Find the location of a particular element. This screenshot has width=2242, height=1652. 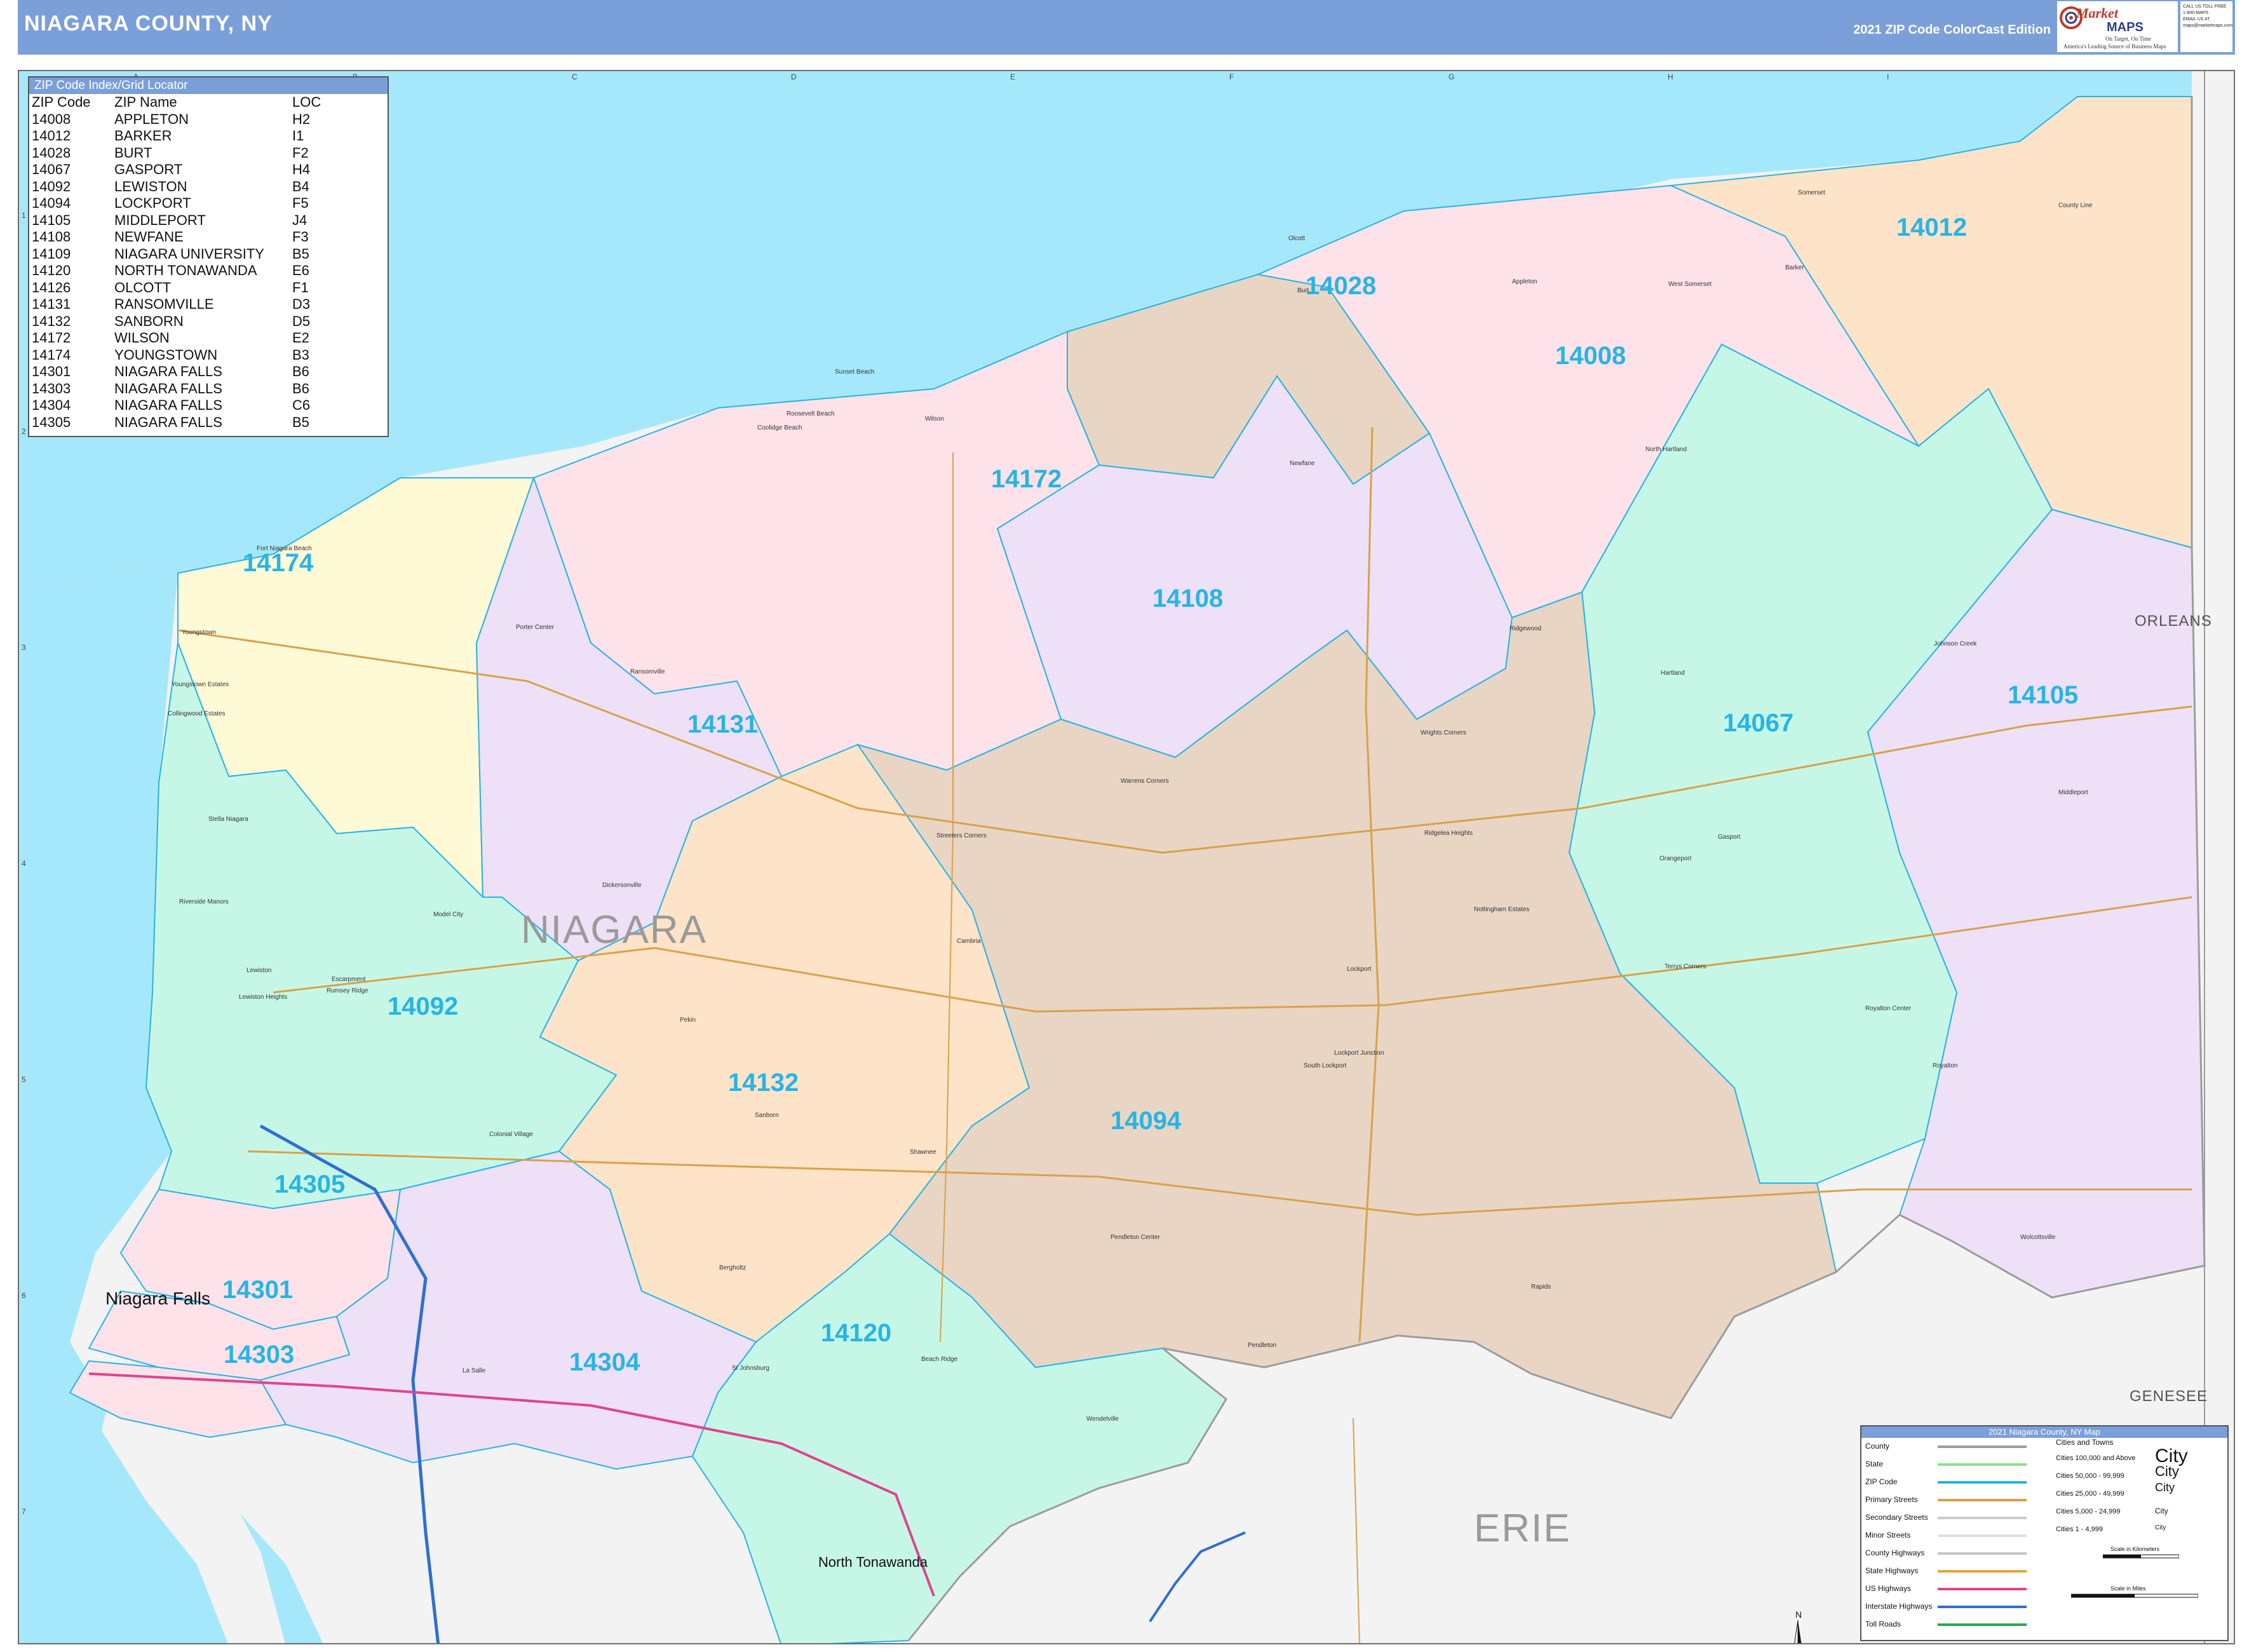

zip-label-14304: 14304 is located at coordinates (604, 1362).